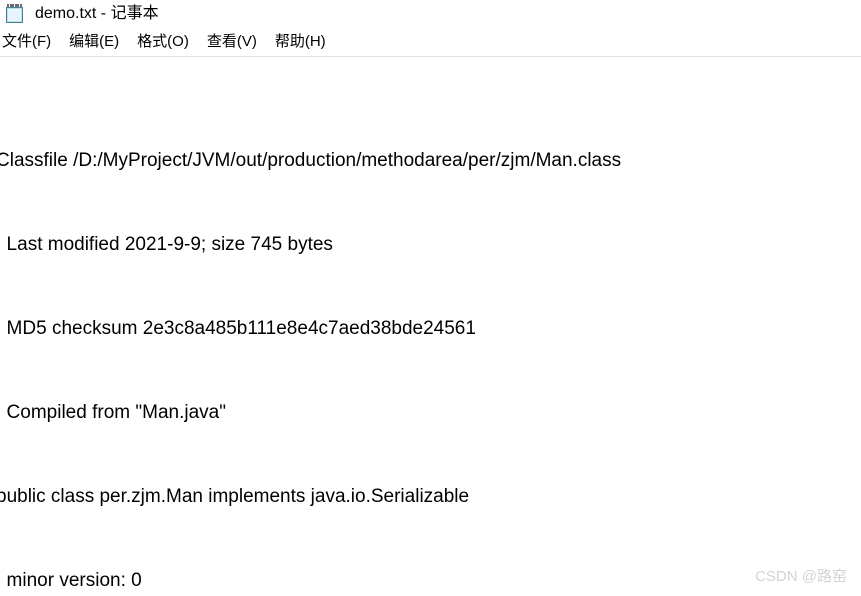  Describe the element at coordinates (801, 576) in the screenshot. I see `csdn-watermark: CSDN @路窑` at that location.